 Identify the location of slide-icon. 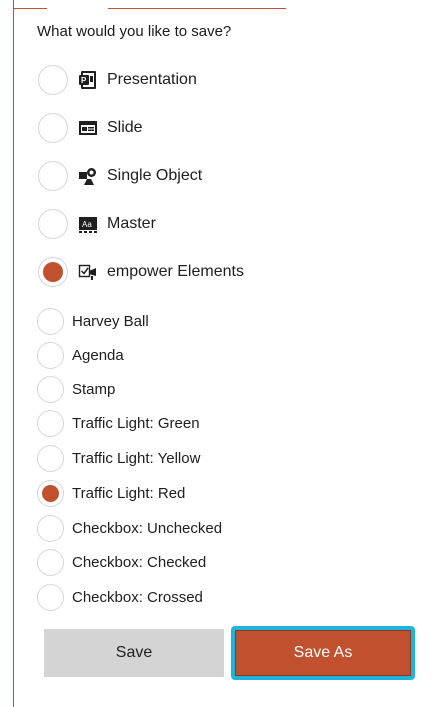
(88, 128).